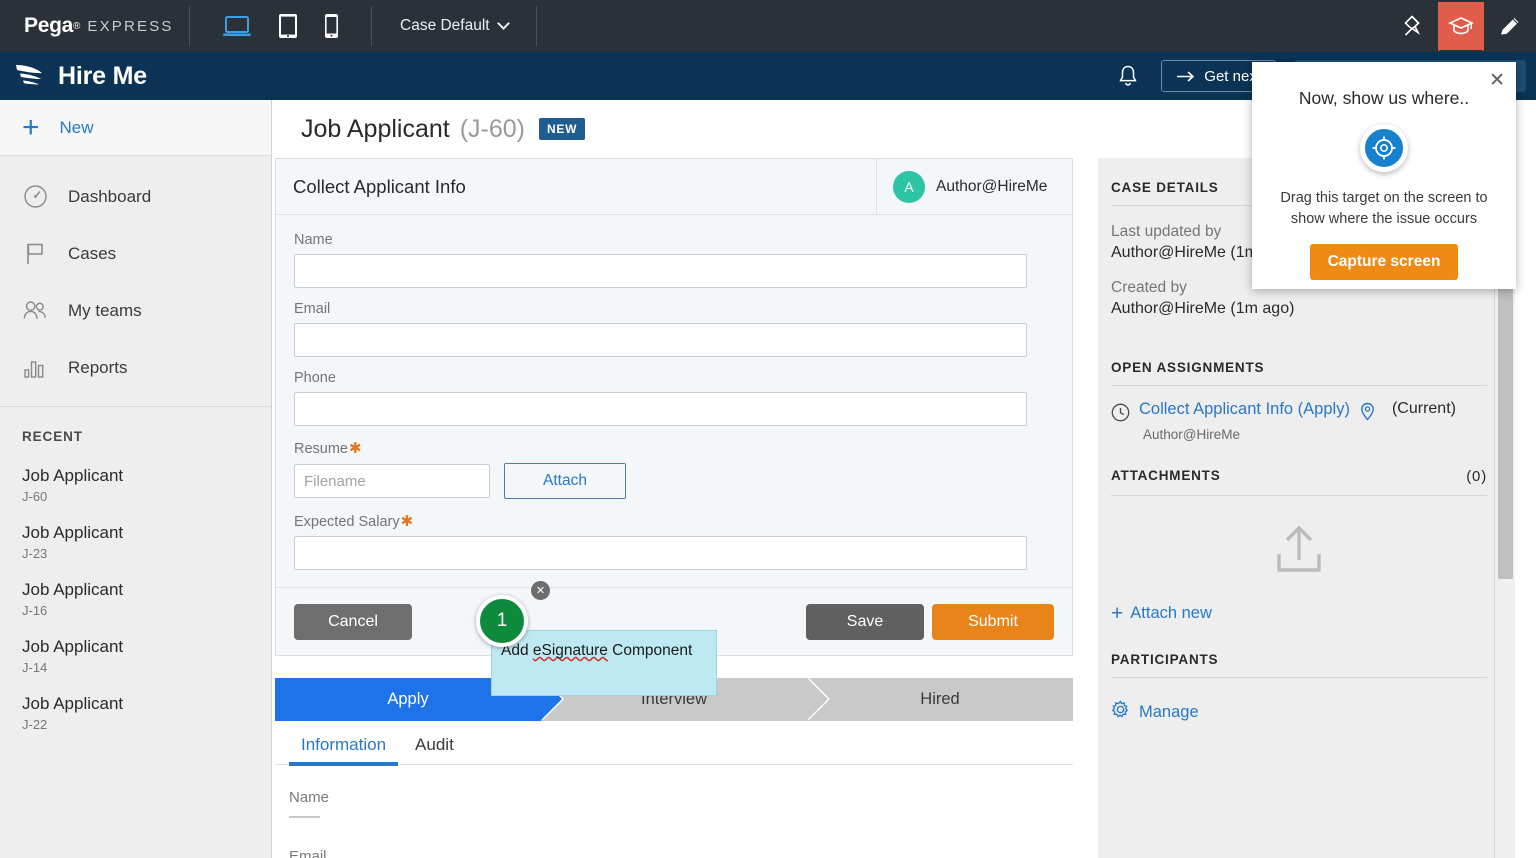  What do you see at coordinates (1299, 545) in the screenshot?
I see `upload-dropzone` at bounding box center [1299, 545].